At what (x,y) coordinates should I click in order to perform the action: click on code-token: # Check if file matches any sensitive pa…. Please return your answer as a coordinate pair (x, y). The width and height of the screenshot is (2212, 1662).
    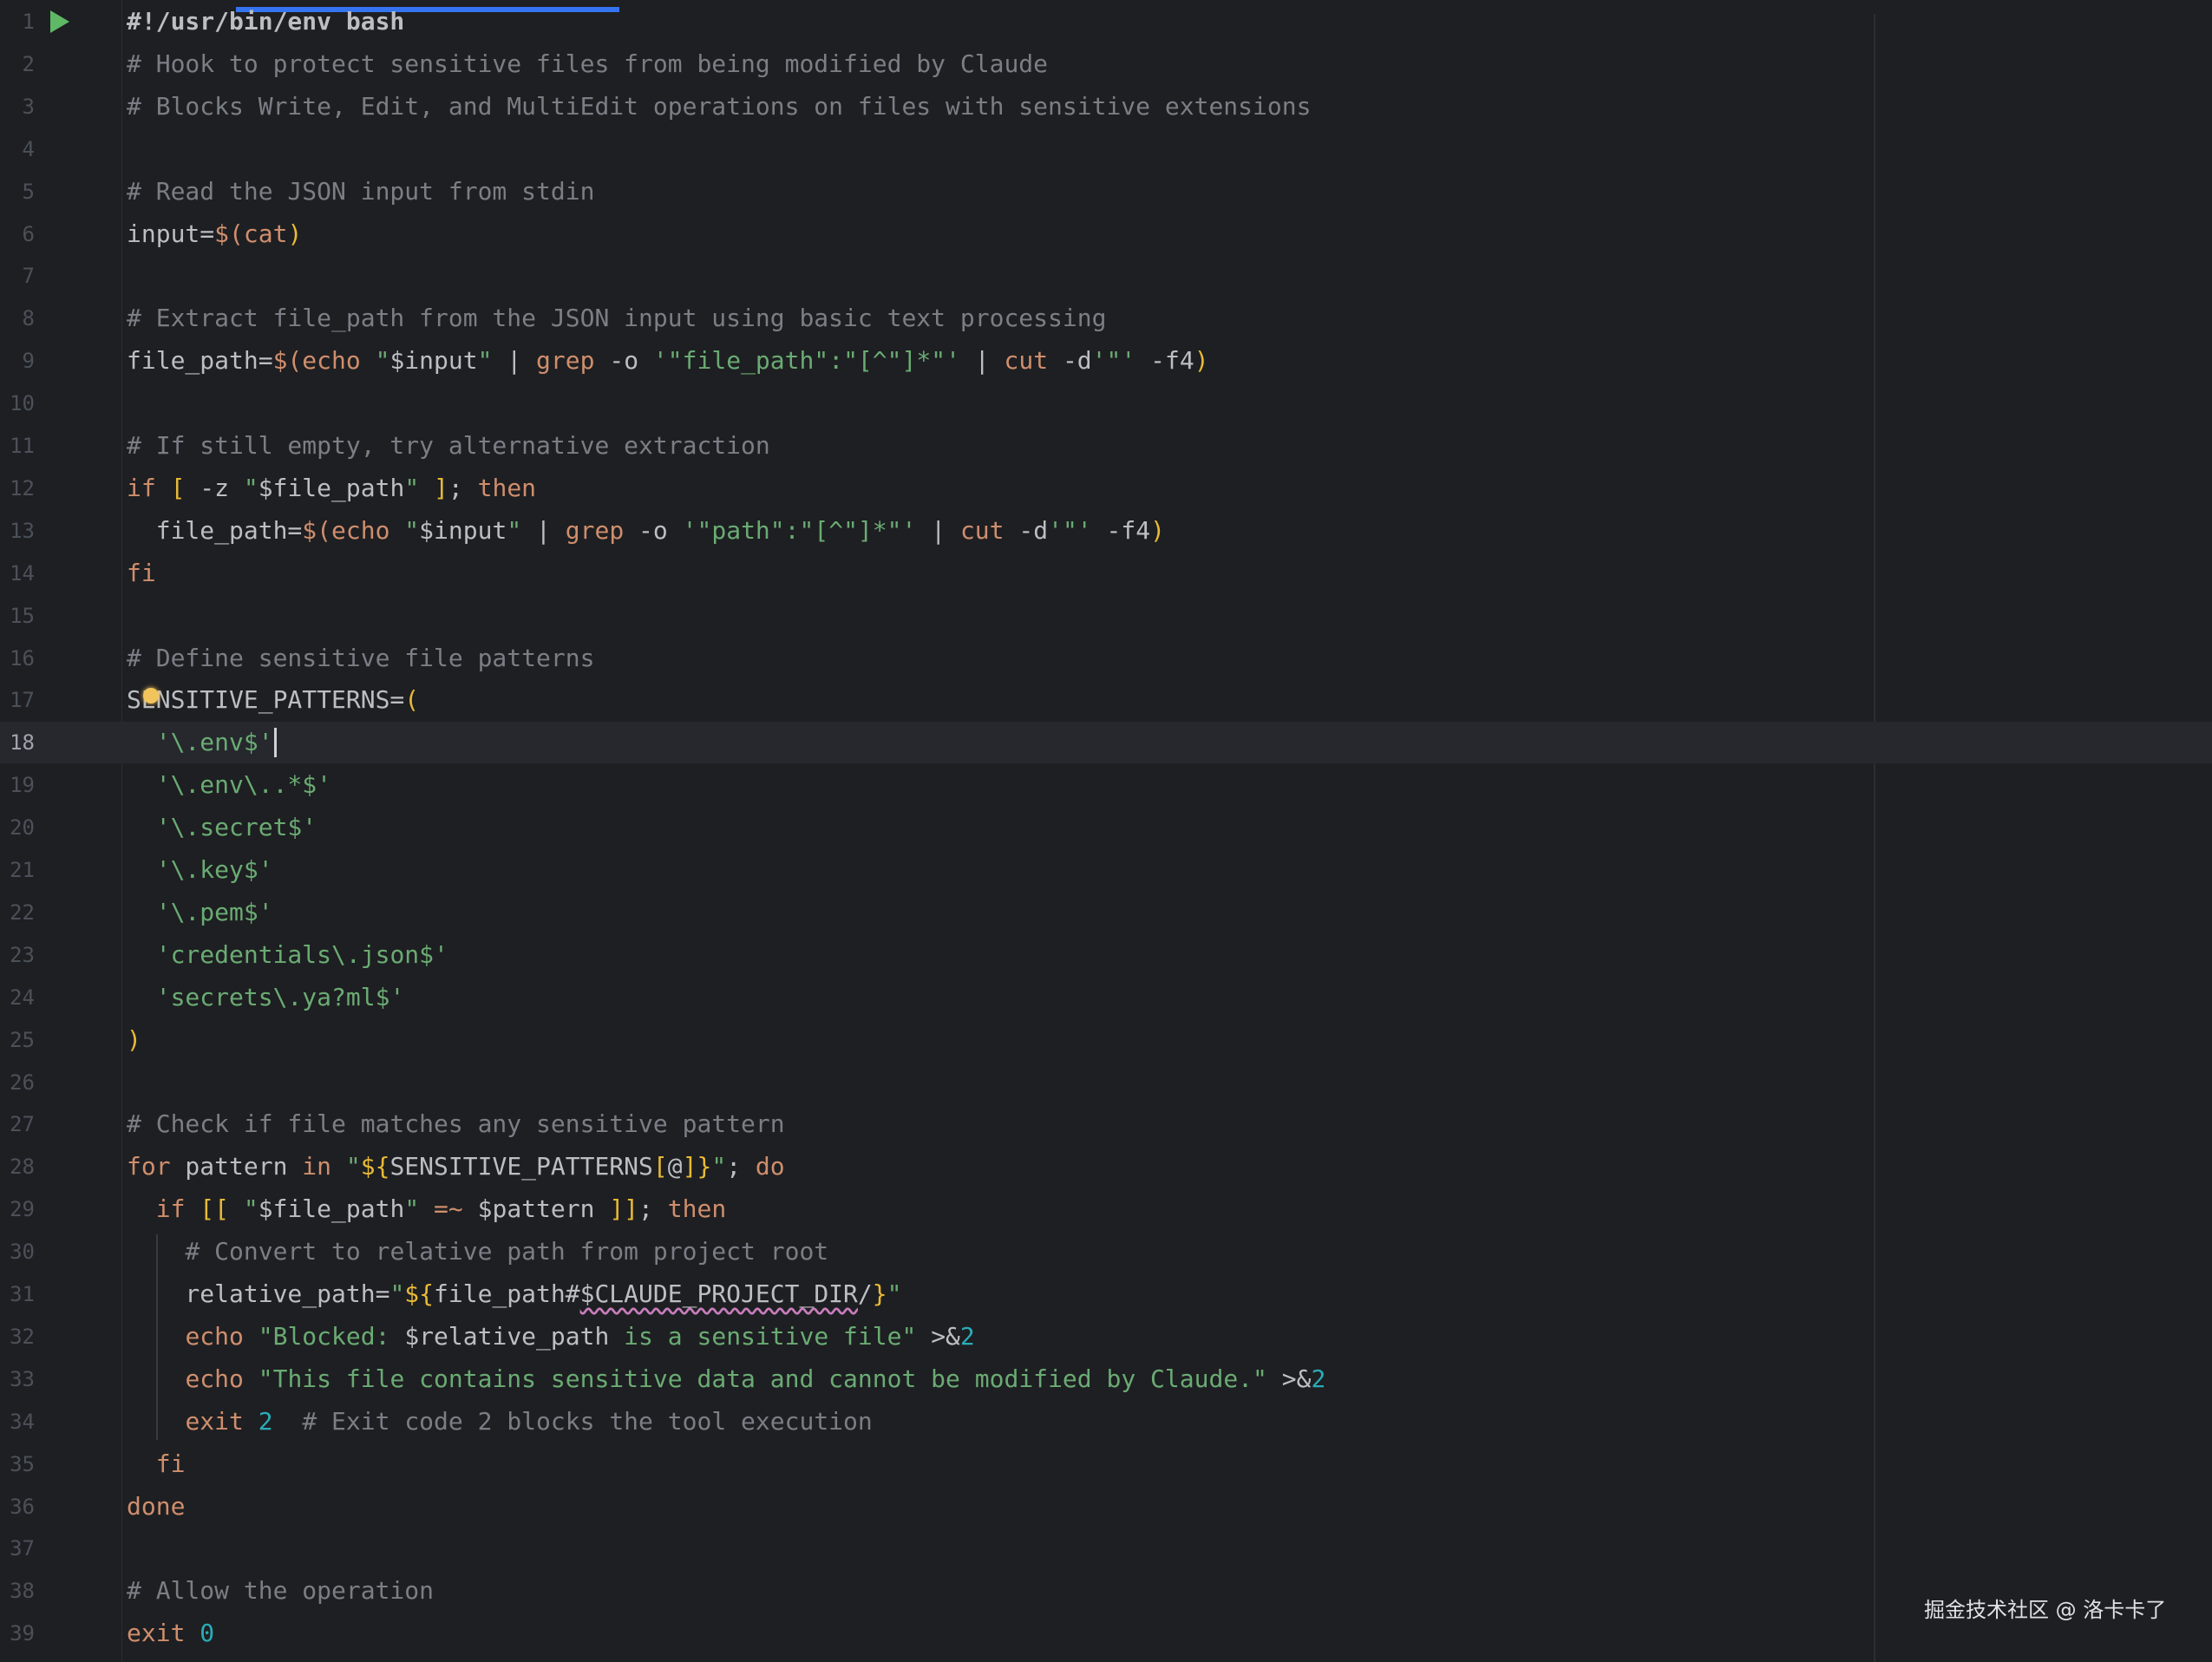
    Looking at the image, I should click on (456, 1124).